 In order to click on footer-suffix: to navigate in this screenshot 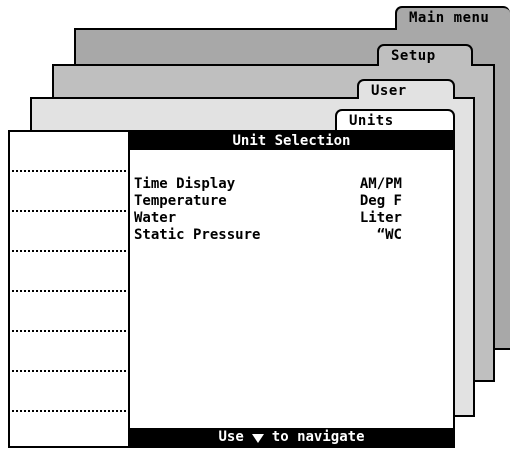, I will do `click(318, 437)`.